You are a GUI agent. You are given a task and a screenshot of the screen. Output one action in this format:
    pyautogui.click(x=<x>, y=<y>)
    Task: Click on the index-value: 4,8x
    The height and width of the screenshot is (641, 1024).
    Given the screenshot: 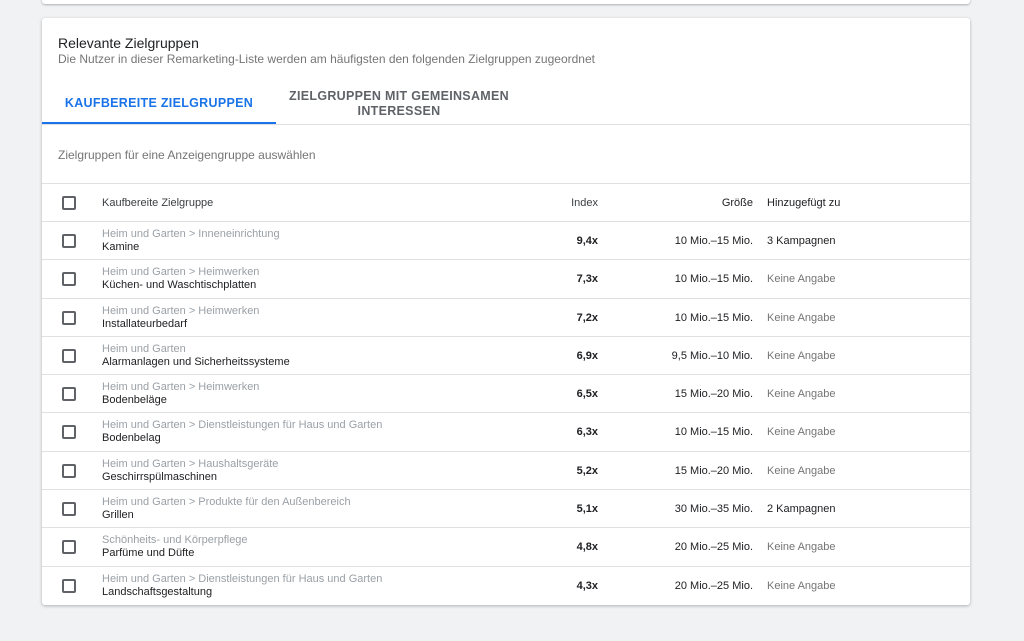 What is the action you would take?
    pyautogui.click(x=587, y=547)
    